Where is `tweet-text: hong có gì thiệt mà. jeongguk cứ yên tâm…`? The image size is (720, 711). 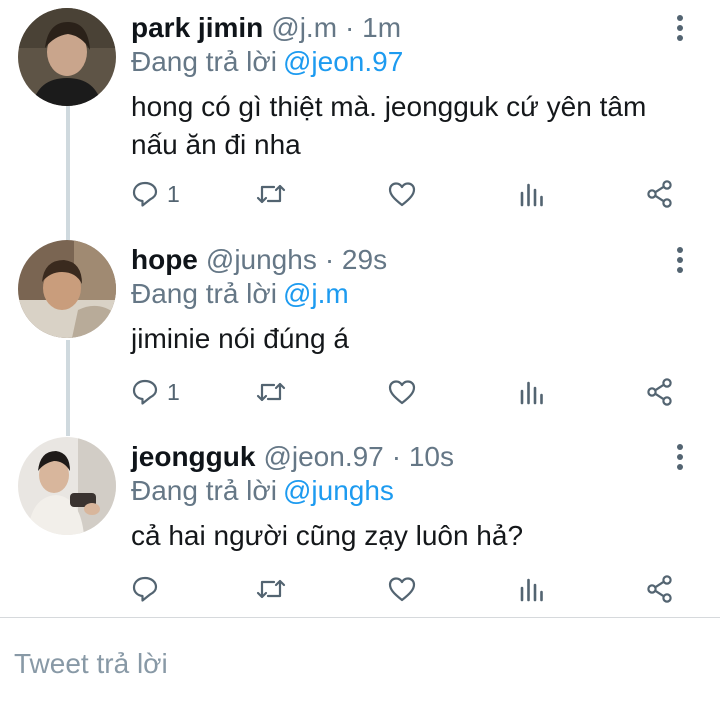 tweet-text: hong có gì thiệt mà. jeongguk cứ yên tâm… is located at coordinates (389, 125).